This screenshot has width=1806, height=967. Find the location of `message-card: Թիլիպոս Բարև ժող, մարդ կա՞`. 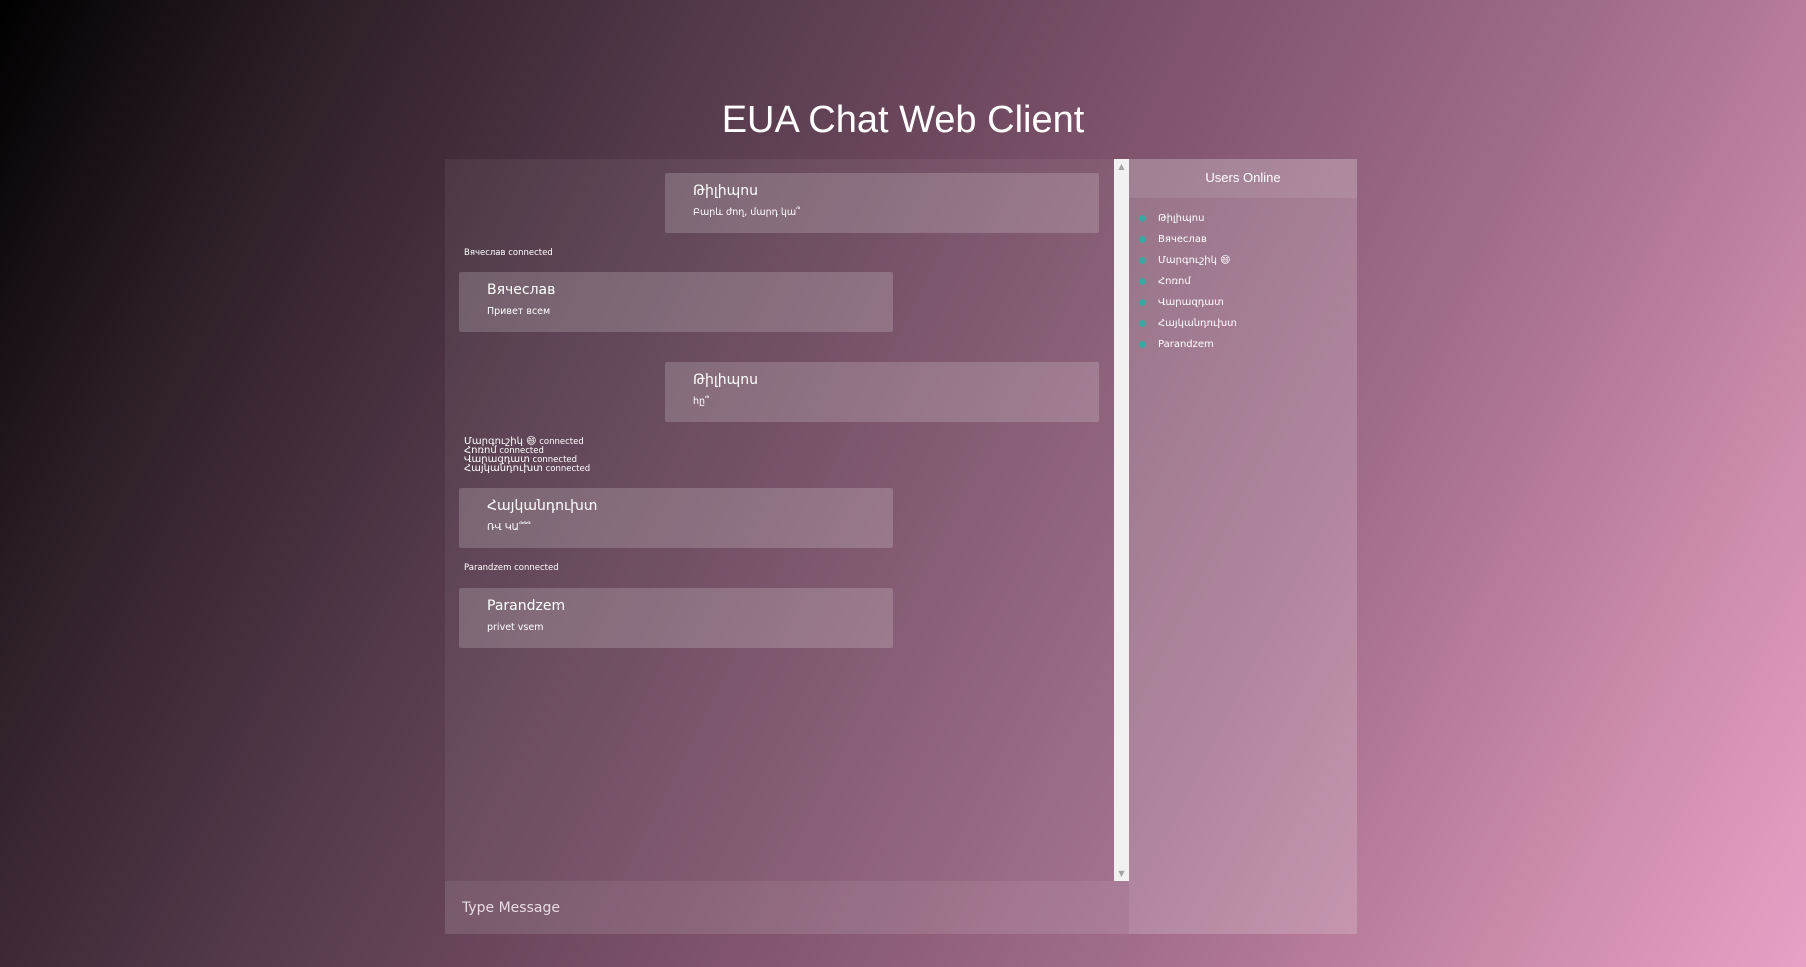

message-card: Թիլիպոս Բարև ժող, մարդ կա՞ is located at coordinates (882, 203).